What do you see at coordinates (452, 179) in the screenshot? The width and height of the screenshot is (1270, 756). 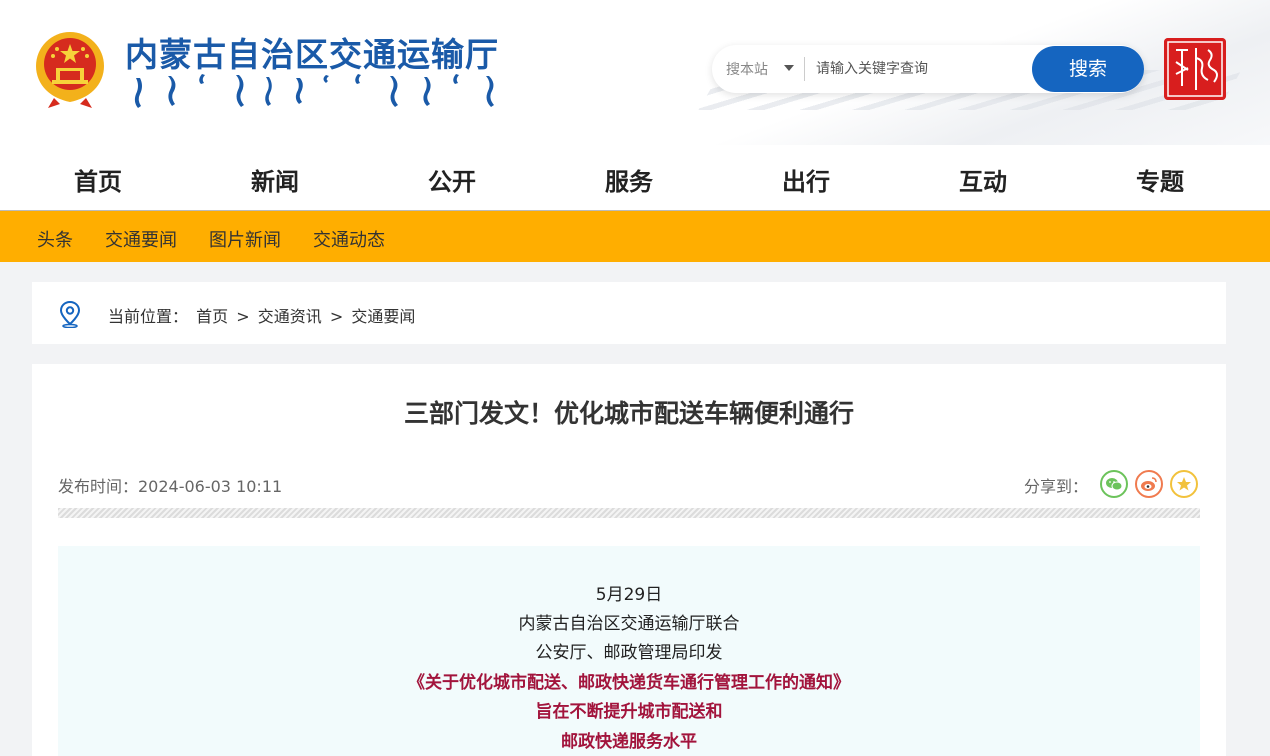 I see `nav-item-public: 公开` at bounding box center [452, 179].